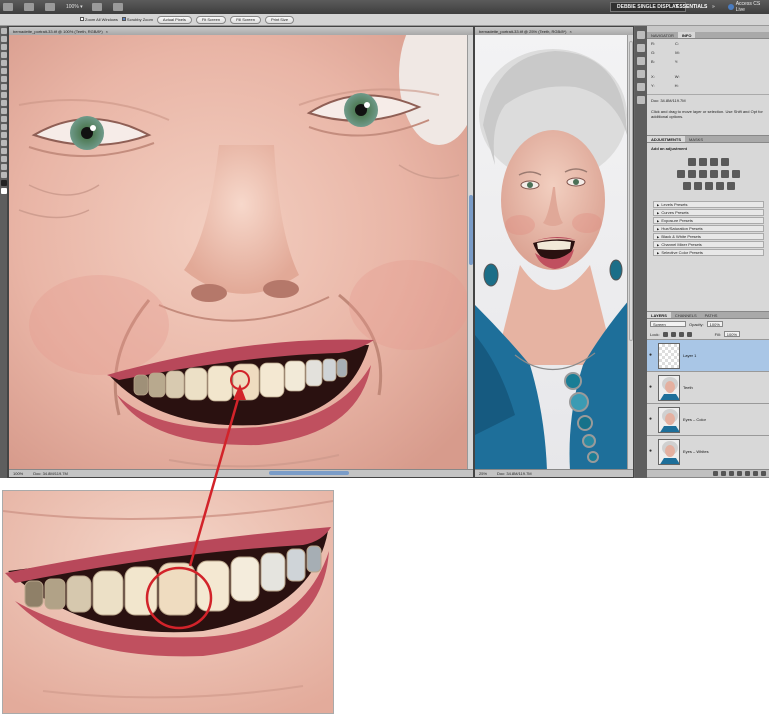  What do you see at coordinates (708, 212) in the screenshot?
I see `preset-curves: ▶ Curves Presets` at bounding box center [708, 212].